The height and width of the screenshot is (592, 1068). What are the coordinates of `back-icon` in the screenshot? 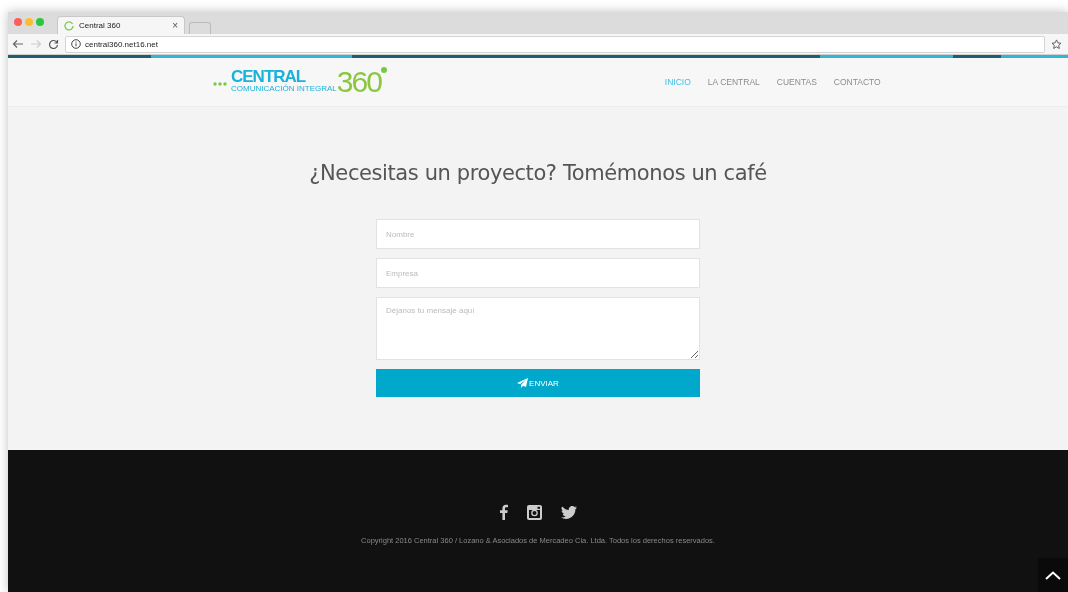 It's located at (18, 44).